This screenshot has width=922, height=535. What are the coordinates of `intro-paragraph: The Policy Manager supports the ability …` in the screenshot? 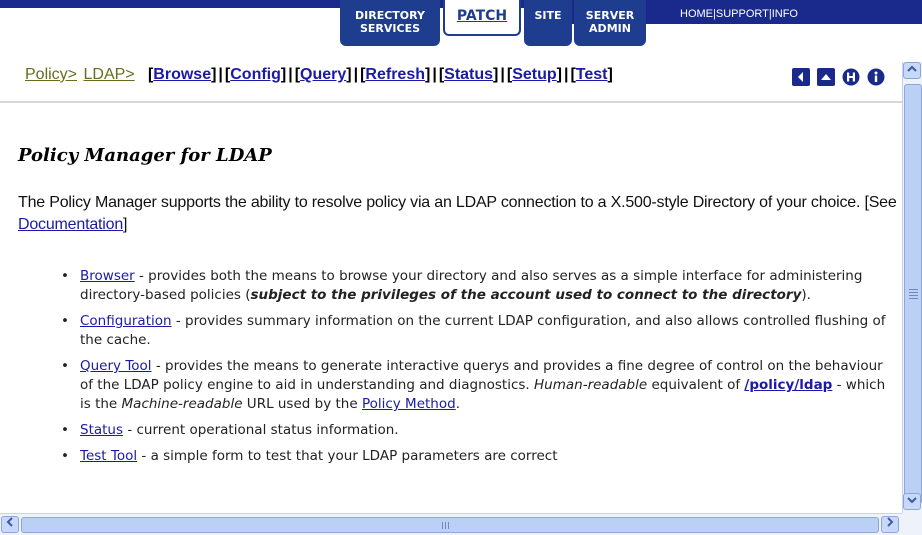 It's located at (460, 214).